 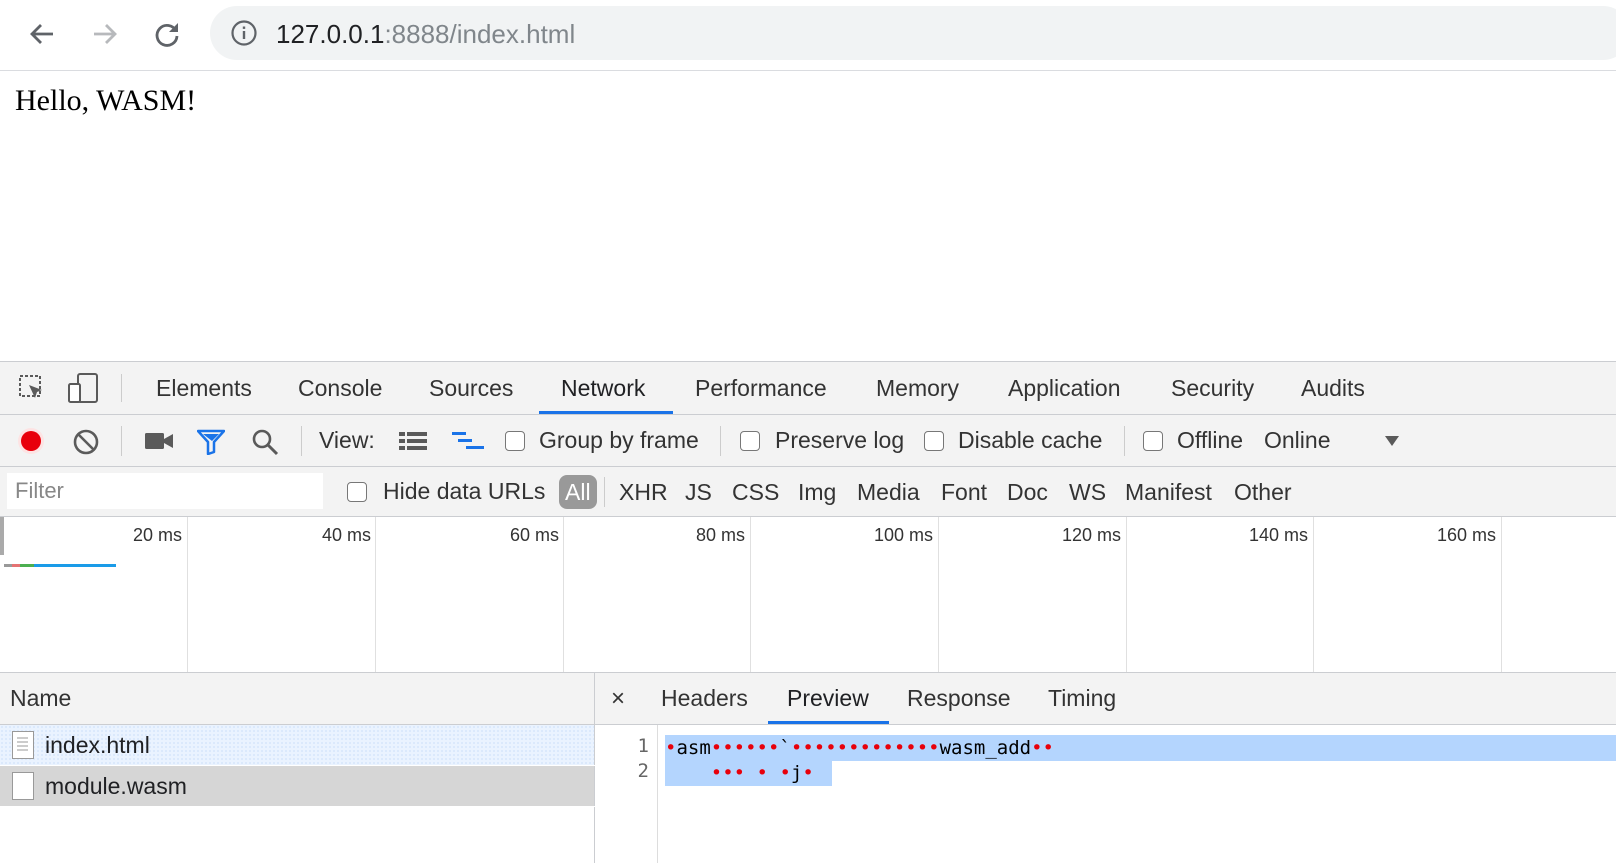 I want to click on request-name: module.wasm, so click(x=116, y=786).